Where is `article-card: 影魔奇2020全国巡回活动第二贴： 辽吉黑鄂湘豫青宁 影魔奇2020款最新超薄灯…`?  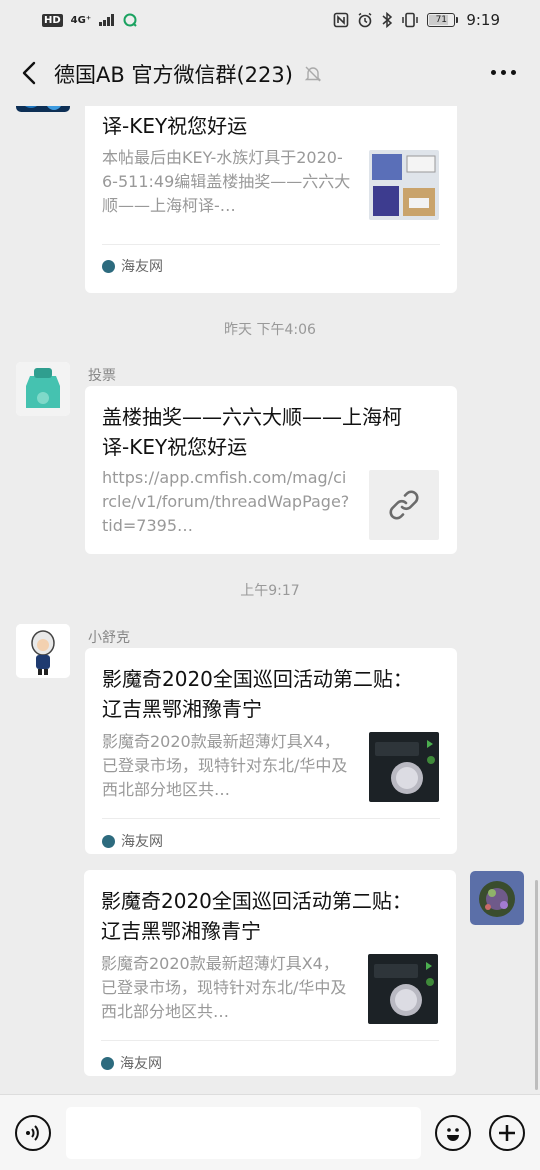 article-card: 影魔奇2020全国巡回活动第二贴： 辽吉黑鄂湘豫青宁 影魔奇2020款最新超薄灯… is located at coordinates (271, 751).